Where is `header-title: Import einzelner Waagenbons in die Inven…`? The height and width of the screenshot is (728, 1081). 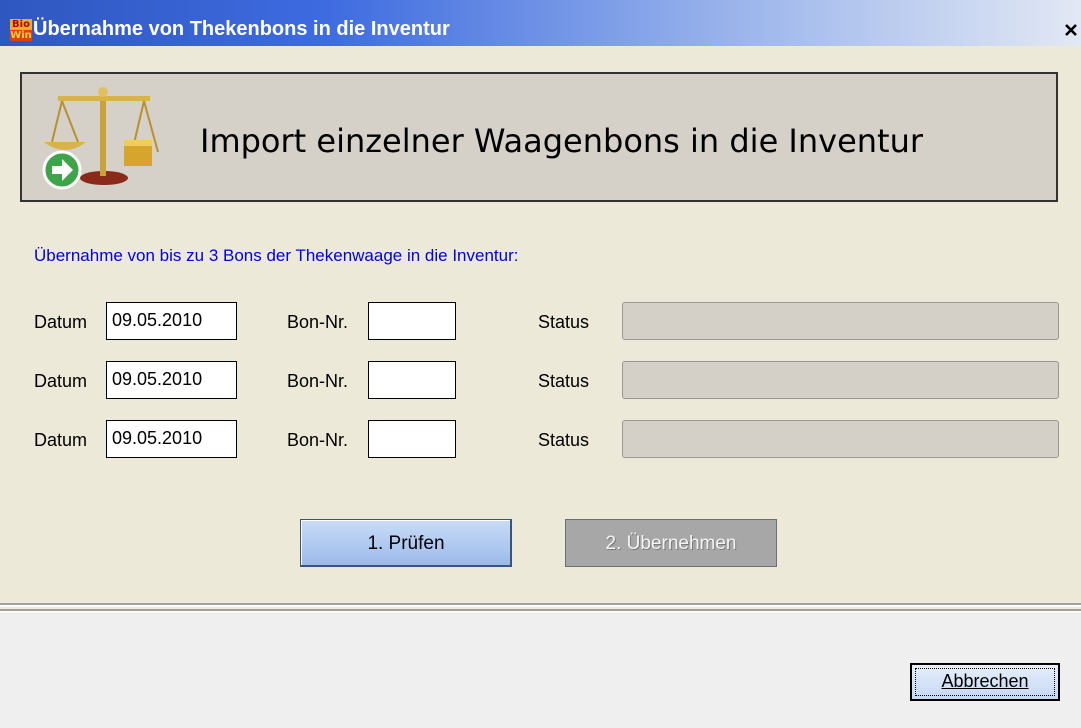
header-title: Import einzelner Waagenbons in die Inven… is located at coordinates (562, 141).